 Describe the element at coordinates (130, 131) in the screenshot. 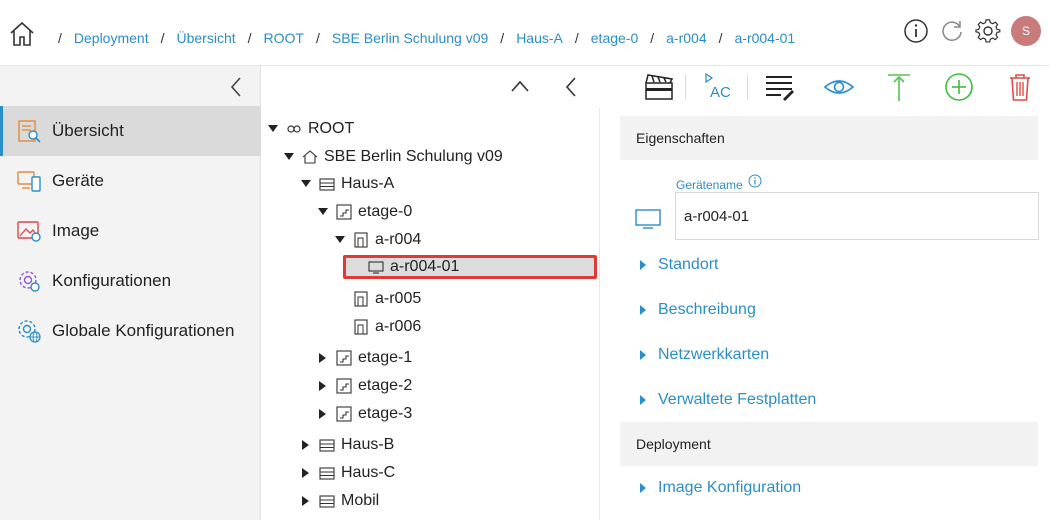

I see `sidebar-item-uebersicht: Übersicht` at that location.